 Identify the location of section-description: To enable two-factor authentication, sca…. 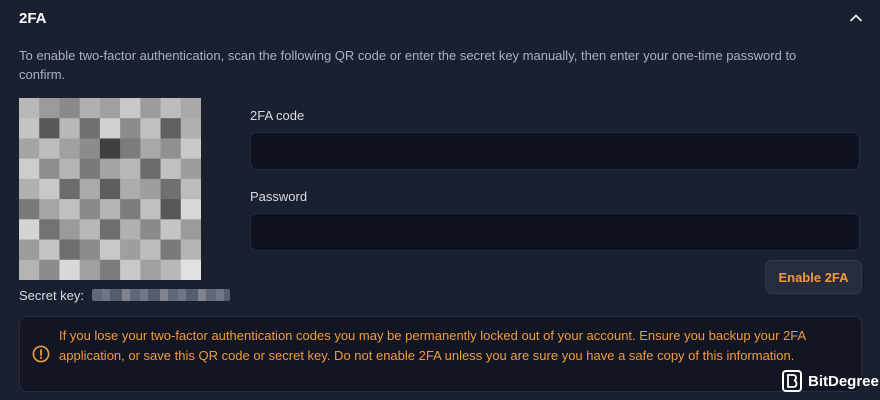
(408, 65).